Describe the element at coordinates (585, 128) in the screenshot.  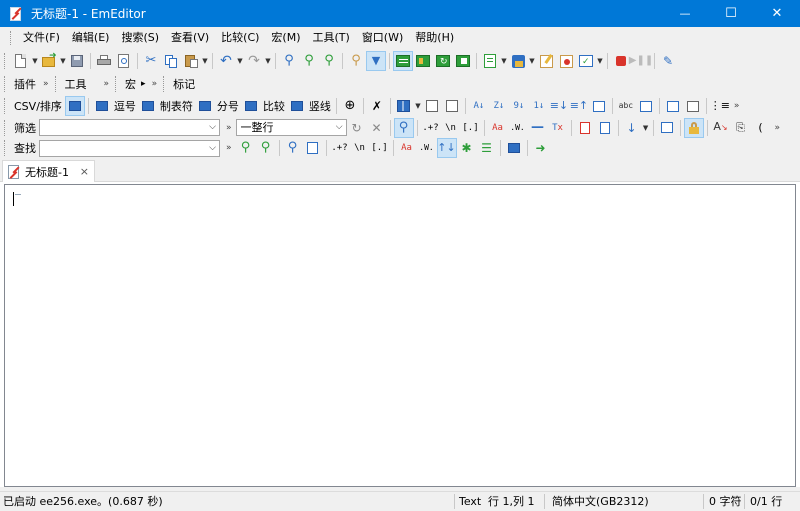
I see `filter-bookmark-button` at that location.